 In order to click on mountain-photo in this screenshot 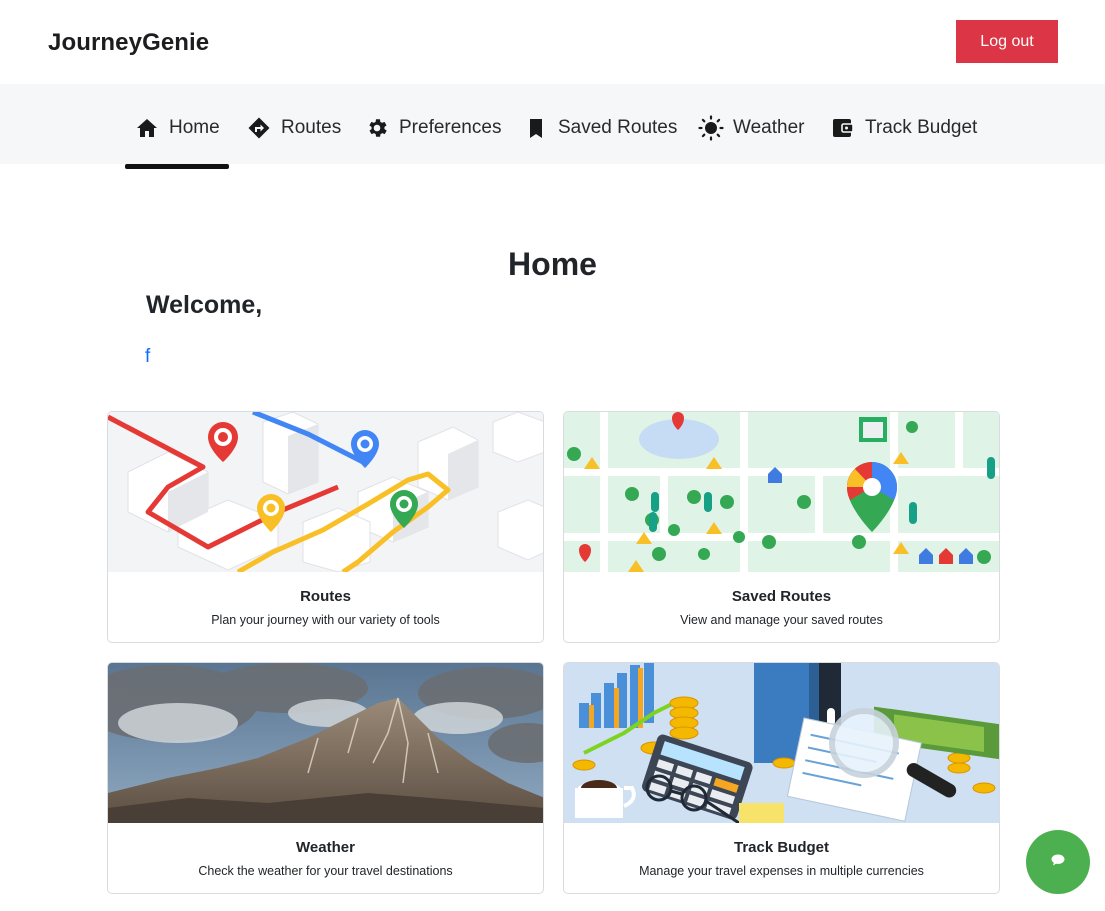, I will do `click(325, 743)`.